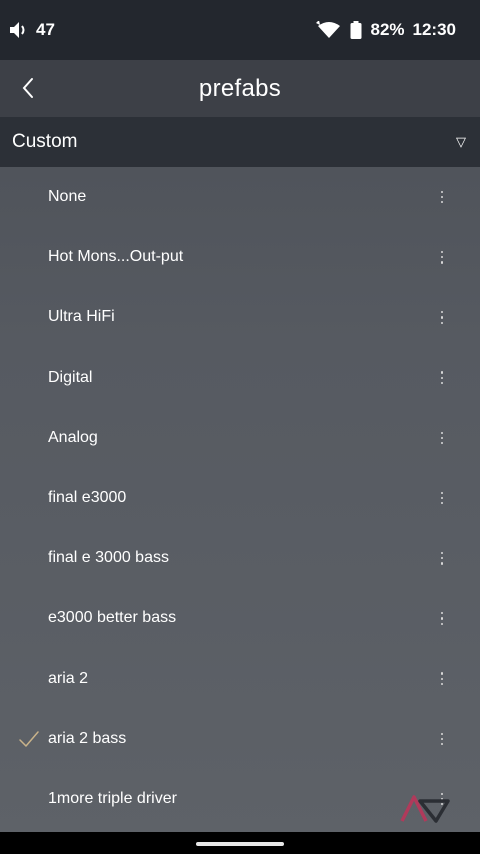  Describe the element at coordinates (70, 377) in the screenshot. I see `preset-label: Digital` at that location.